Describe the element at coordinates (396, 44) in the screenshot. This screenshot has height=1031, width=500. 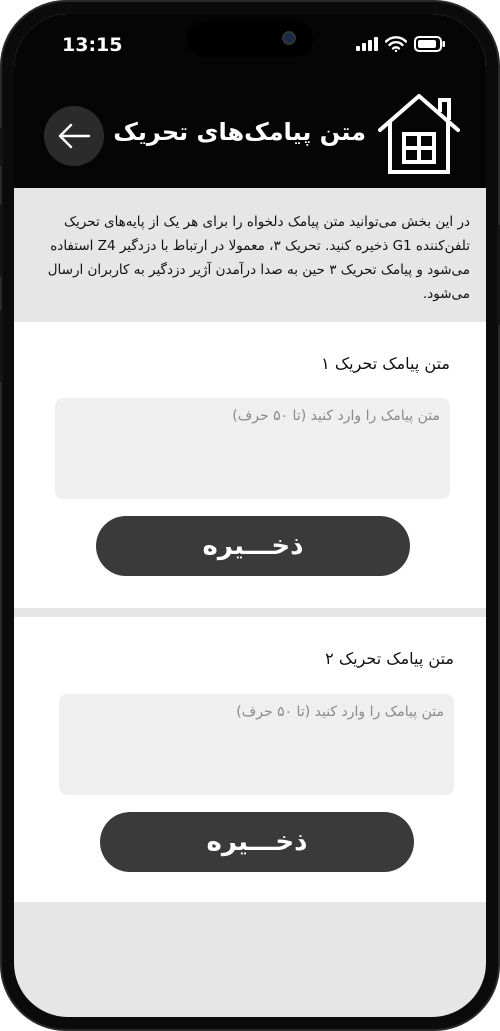
I see `wifi-icon` at that location.